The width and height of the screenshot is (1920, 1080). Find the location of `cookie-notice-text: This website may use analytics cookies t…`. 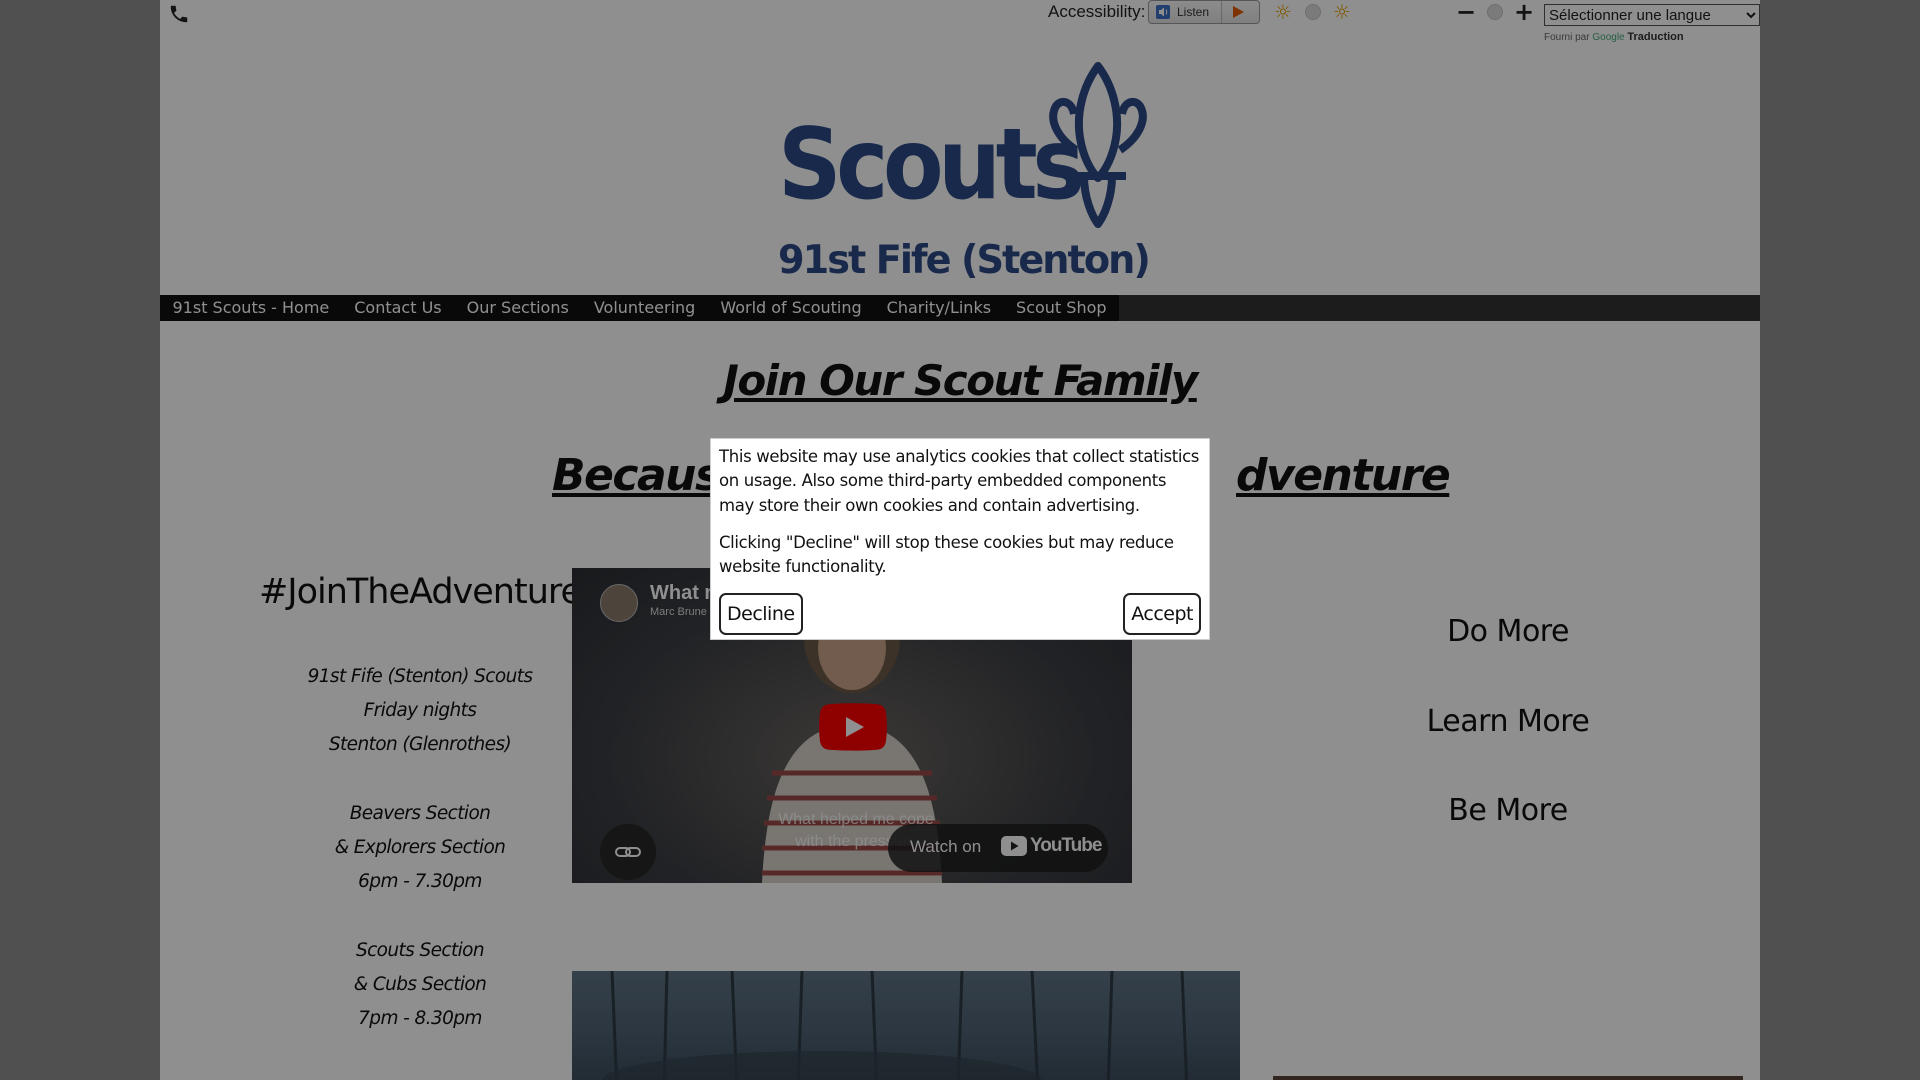

cookie-notice-text: This website may use analytics cookies t… is located at coordinates (959, 481).